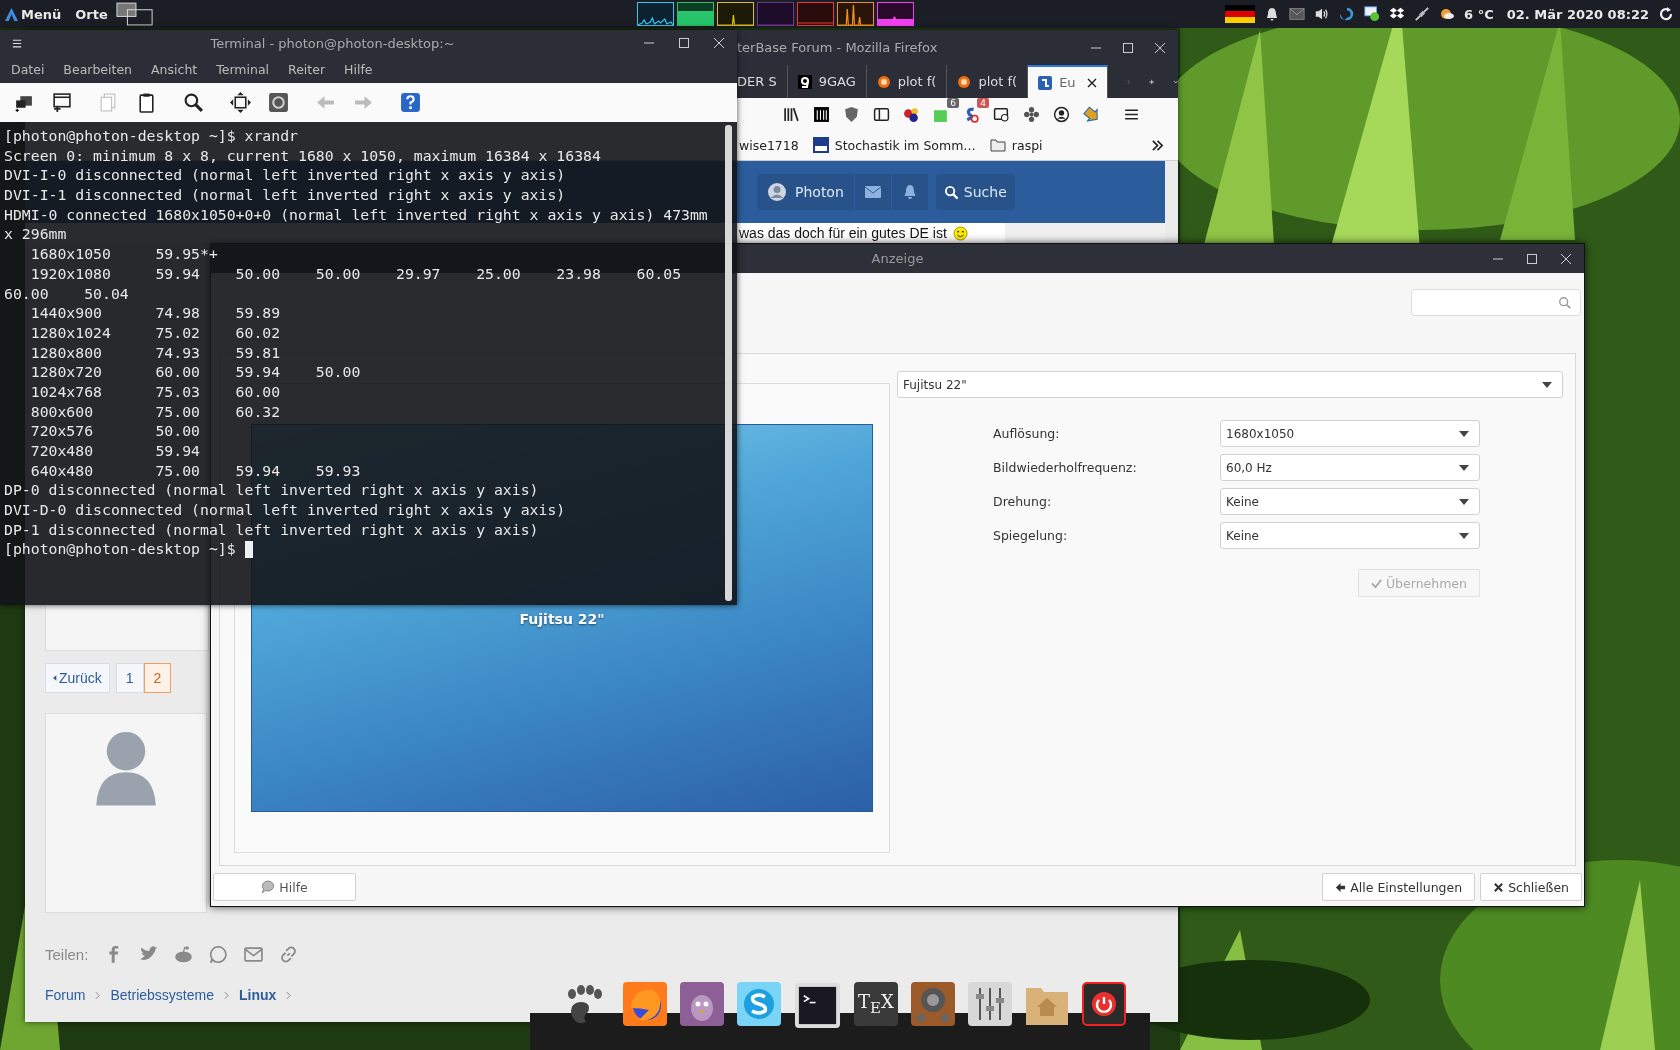  I want to click on arrow-left-icon, so click(1341, 887).